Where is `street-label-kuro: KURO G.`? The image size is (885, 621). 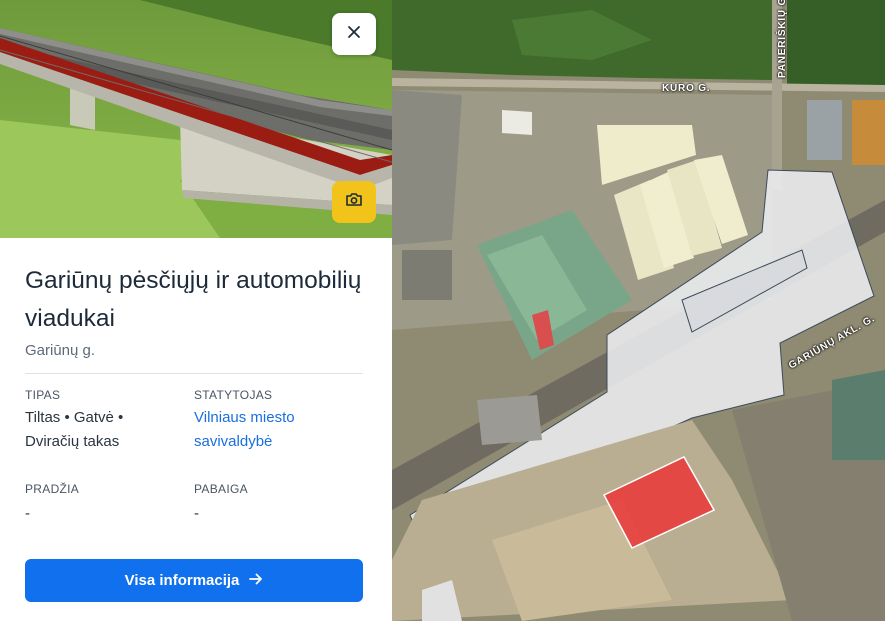 street-label-kuro: KURO G. is located at coordinates (686, 88).